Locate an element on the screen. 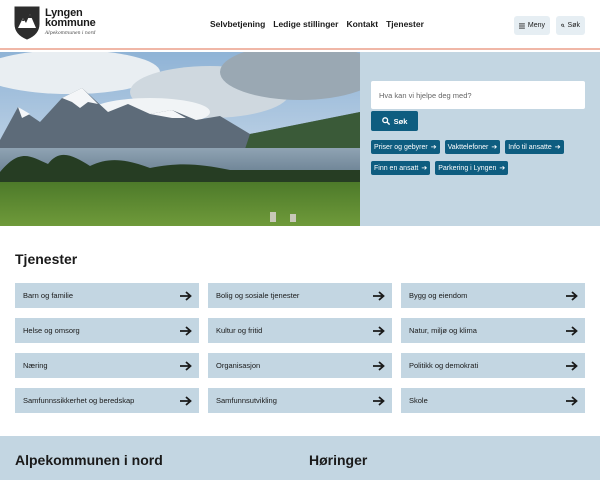 The height and width of the screenshot is (480, 600). services-heading: Tjenester is located at coordinates (46, 259).